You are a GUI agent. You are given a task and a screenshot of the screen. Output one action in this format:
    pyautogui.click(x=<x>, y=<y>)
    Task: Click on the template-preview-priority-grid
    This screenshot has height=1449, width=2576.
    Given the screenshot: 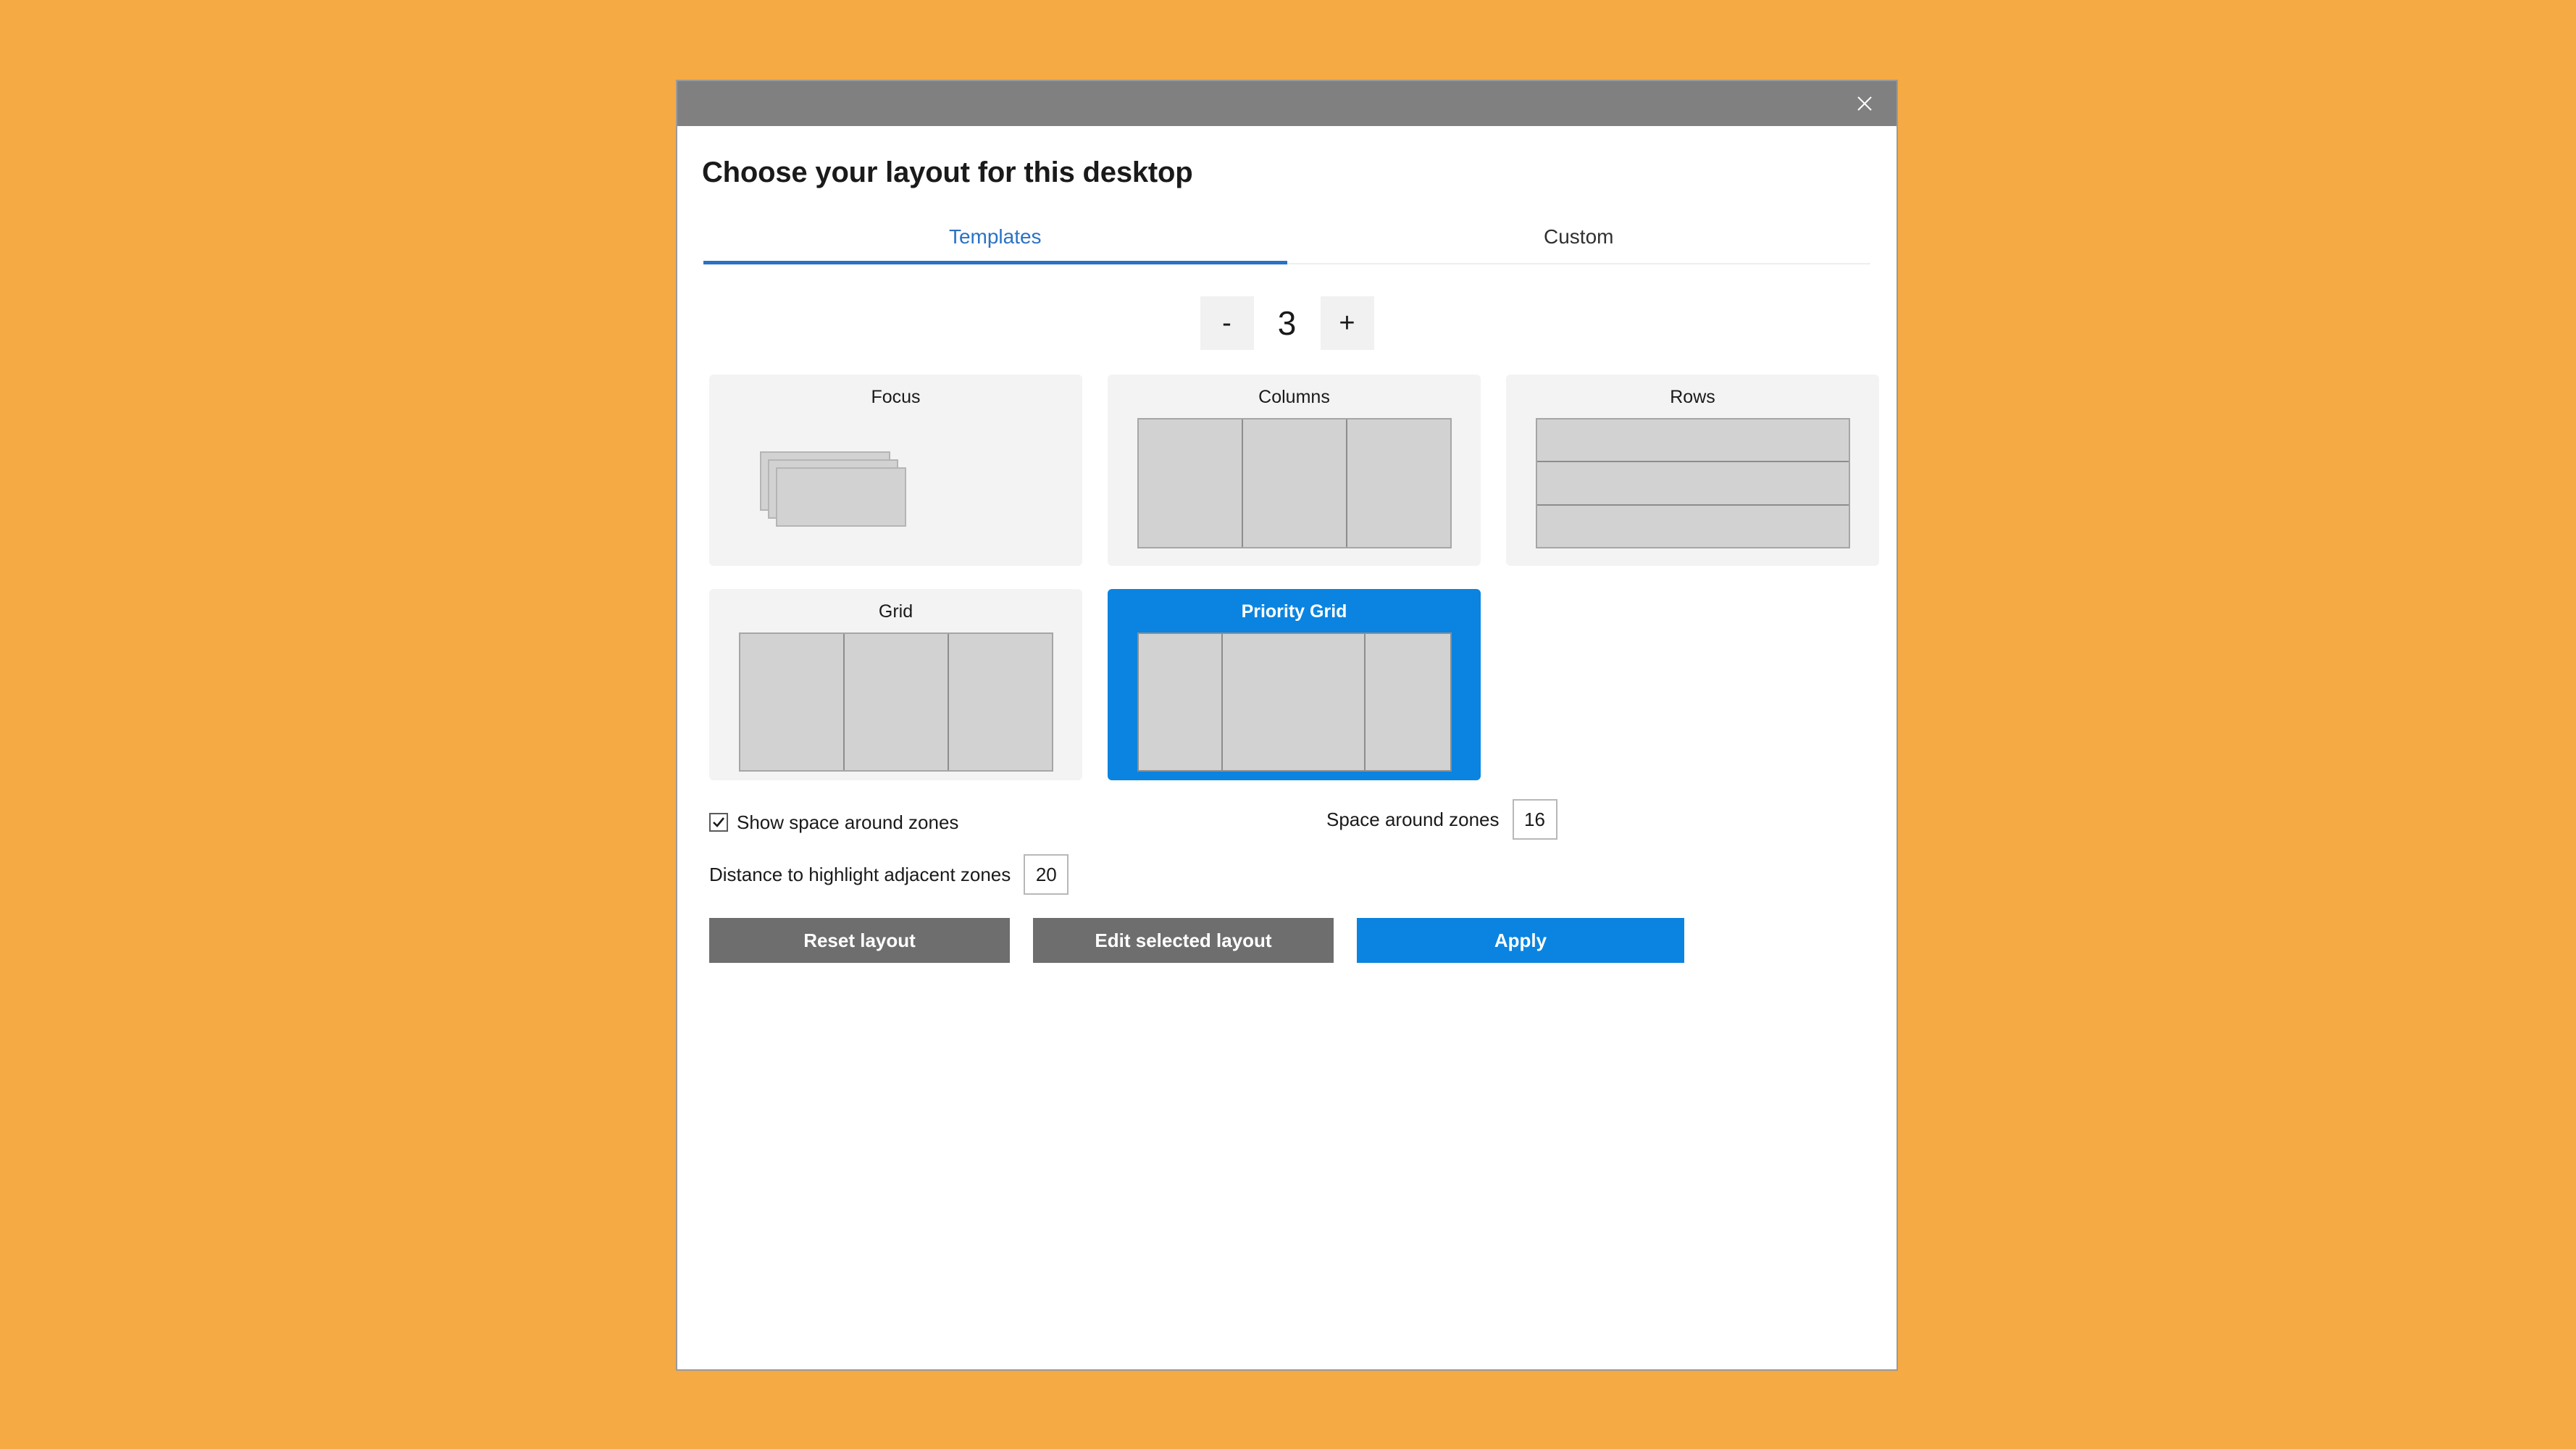 What is the action you would take?
    pyautogui.click(x=1294, y=702)
    